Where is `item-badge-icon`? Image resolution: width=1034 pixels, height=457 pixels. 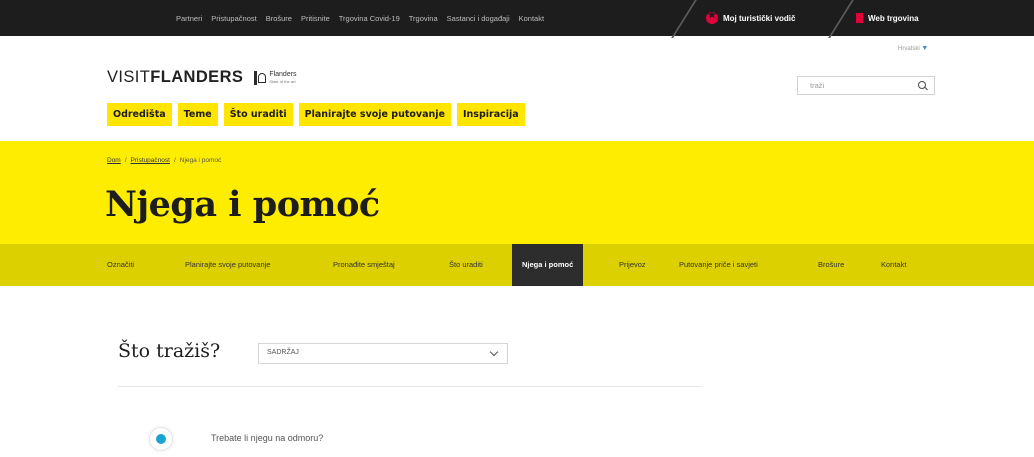
item-badge-icon is located at coordinates (161, 439).